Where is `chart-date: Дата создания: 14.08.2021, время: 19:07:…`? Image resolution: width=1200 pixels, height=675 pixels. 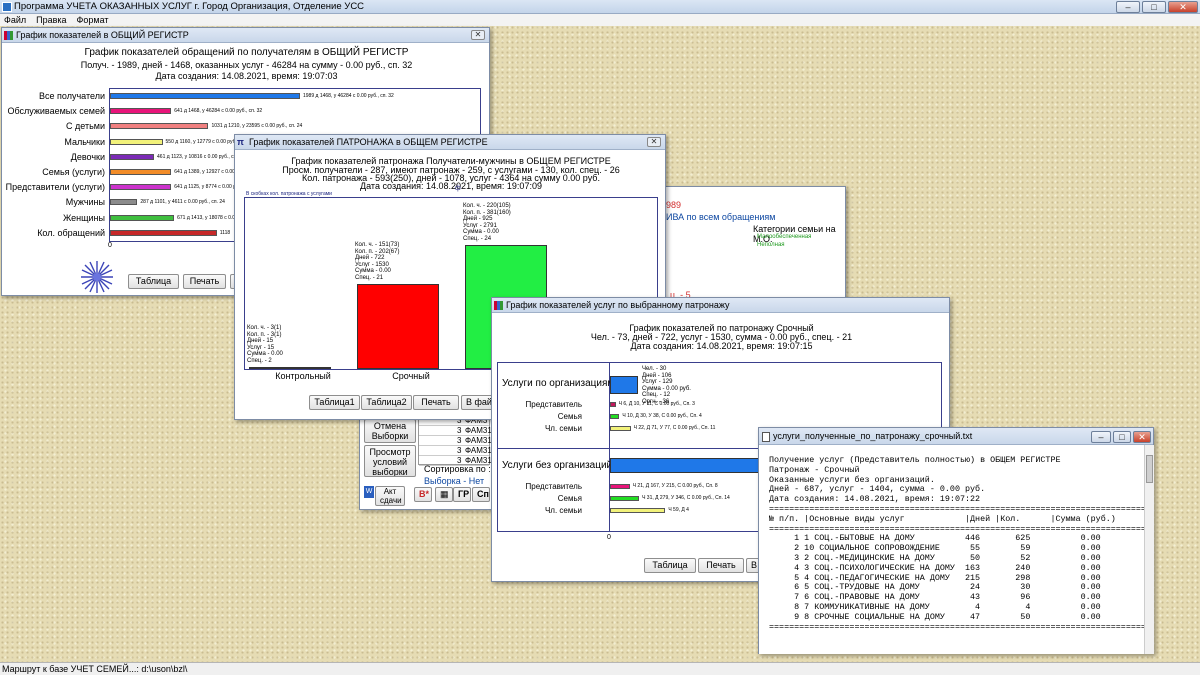 chart-date: Дата создания: 14.08.2021, время: 19:07:… is located at coordinates (451, 186).